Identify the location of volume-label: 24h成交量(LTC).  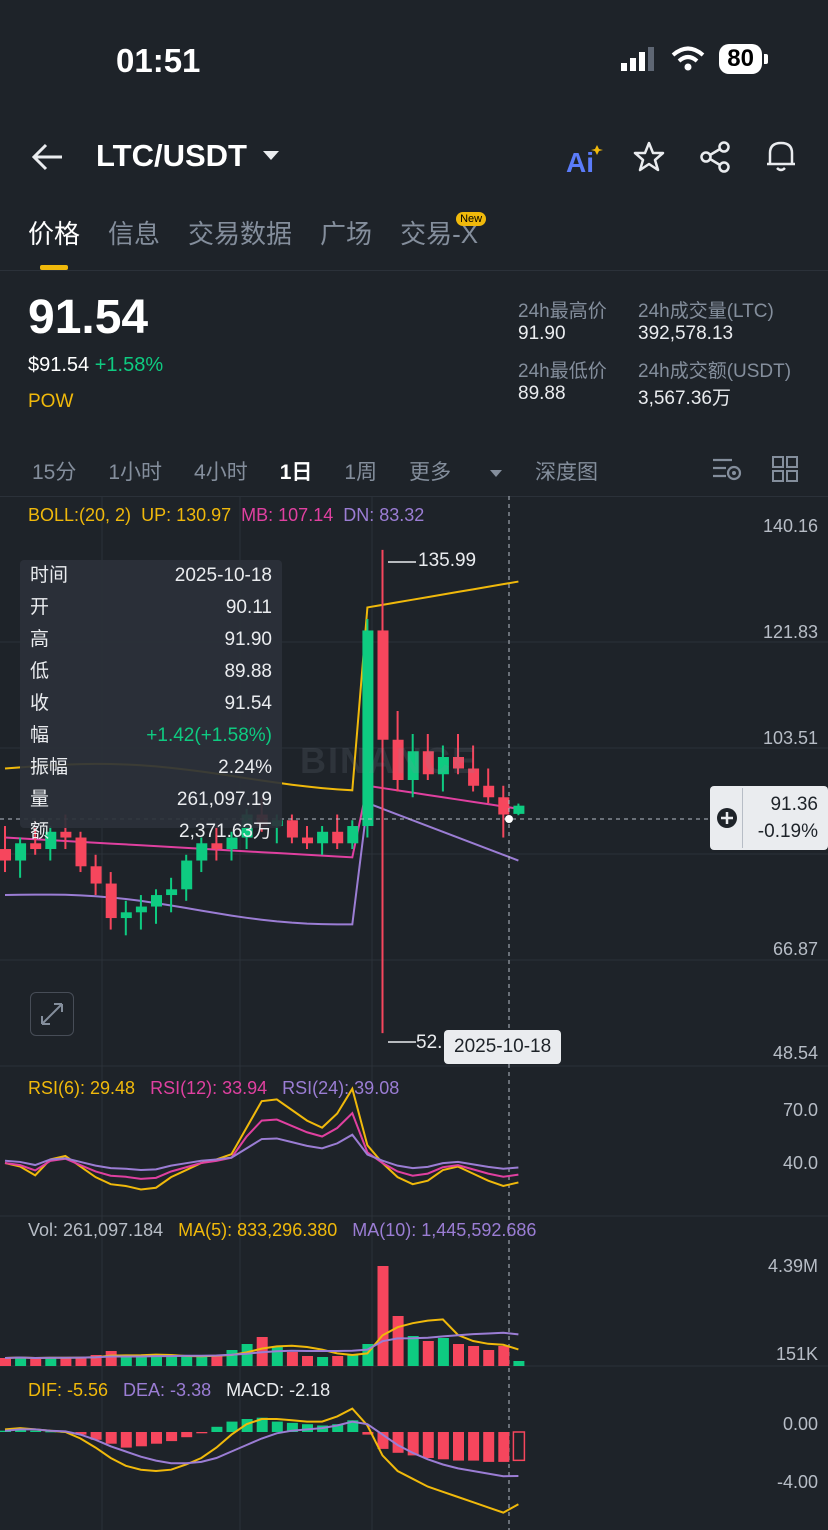
(706, 311).